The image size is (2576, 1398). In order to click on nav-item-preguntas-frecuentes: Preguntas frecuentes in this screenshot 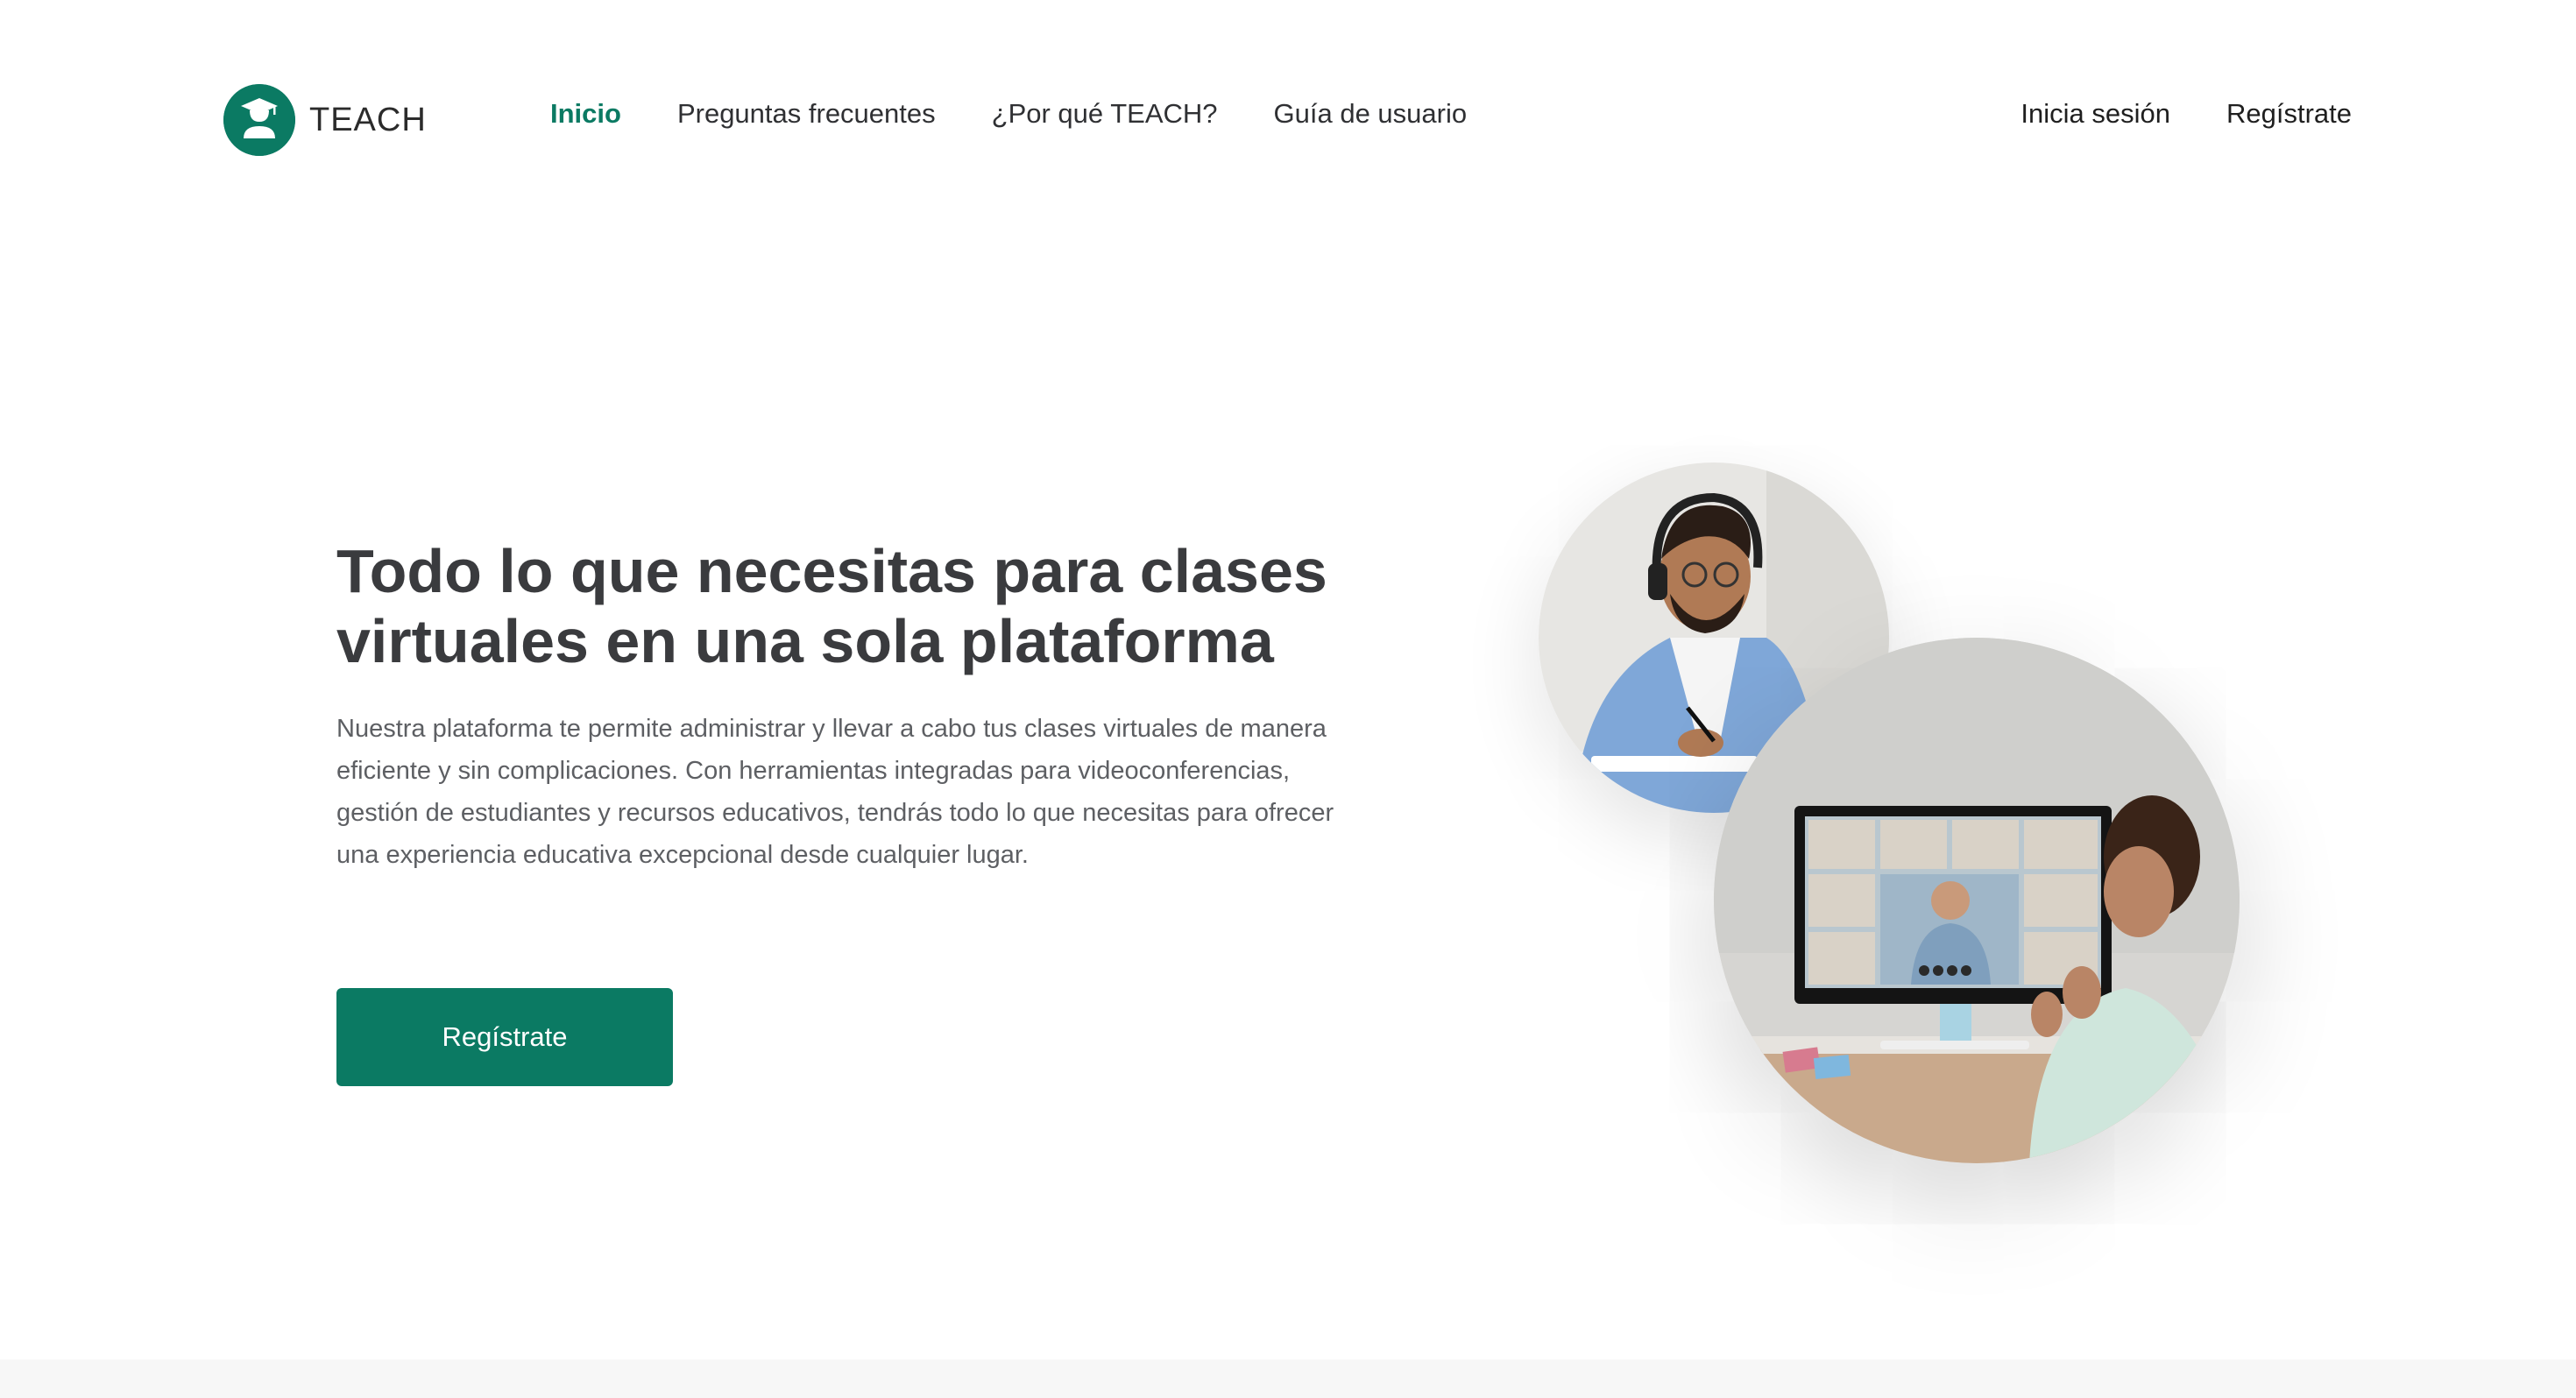, I will do `click(806, 114)`.